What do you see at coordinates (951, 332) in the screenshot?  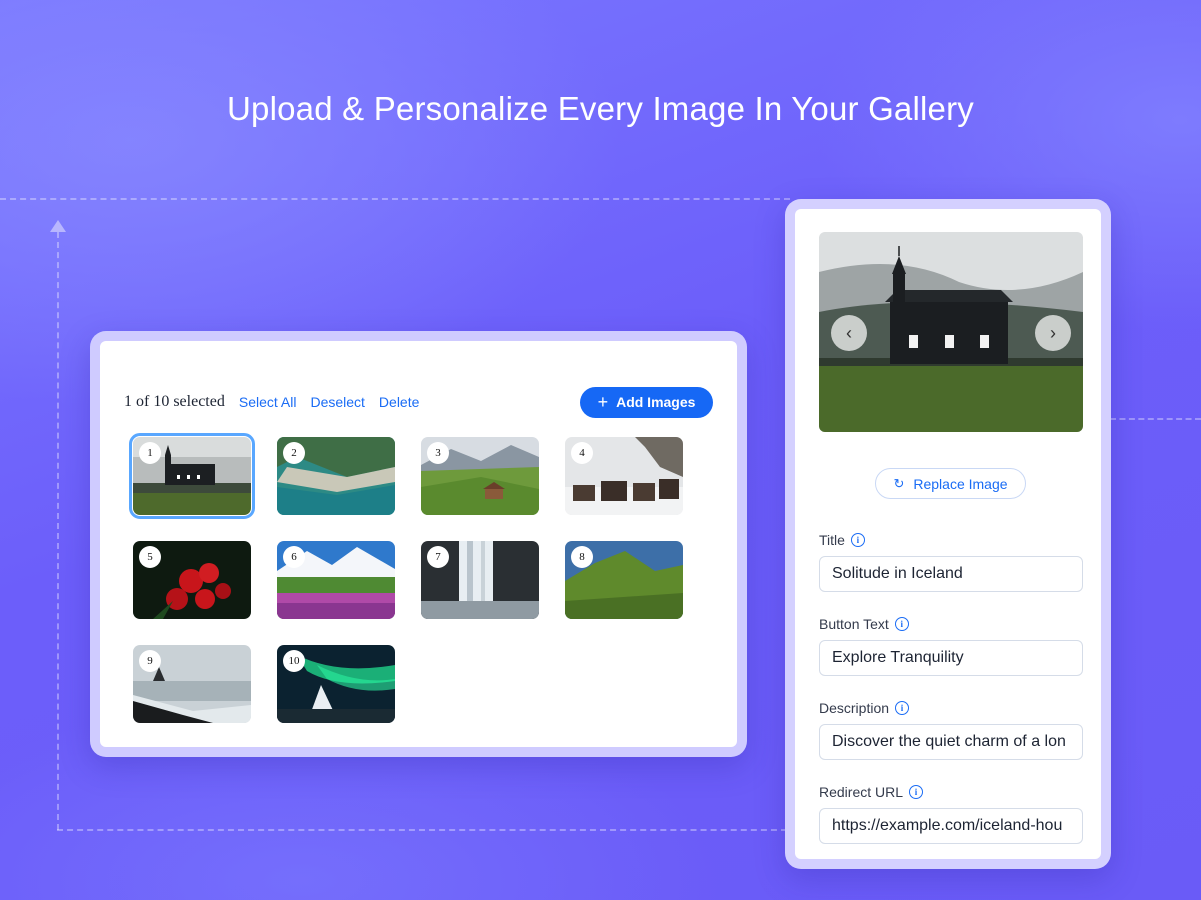 I see `image-preview: ‹ ›` at bounding box center [951, 332].